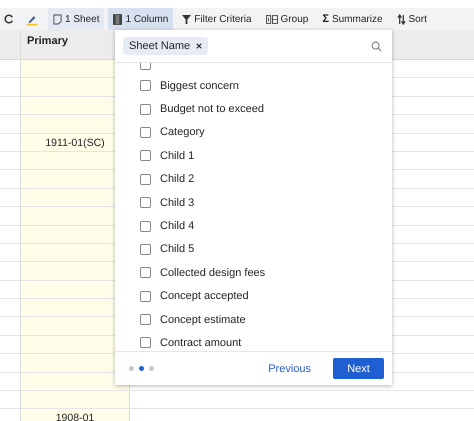 This screenshot has height=421, width=474. I want to click on option-label: Contract amount, so click(201, 342).